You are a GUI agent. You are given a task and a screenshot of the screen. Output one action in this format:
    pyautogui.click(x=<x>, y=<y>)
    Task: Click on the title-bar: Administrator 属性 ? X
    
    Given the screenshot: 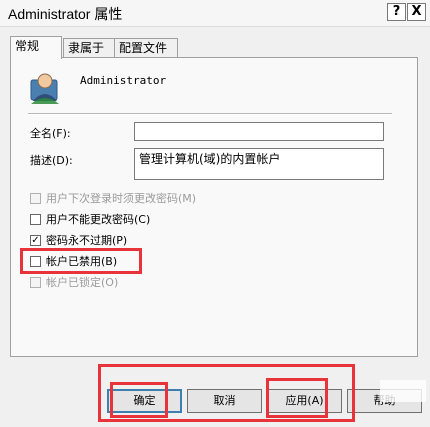 What is the action you would take?
    pyautogui.click(x=215, y=13)
    